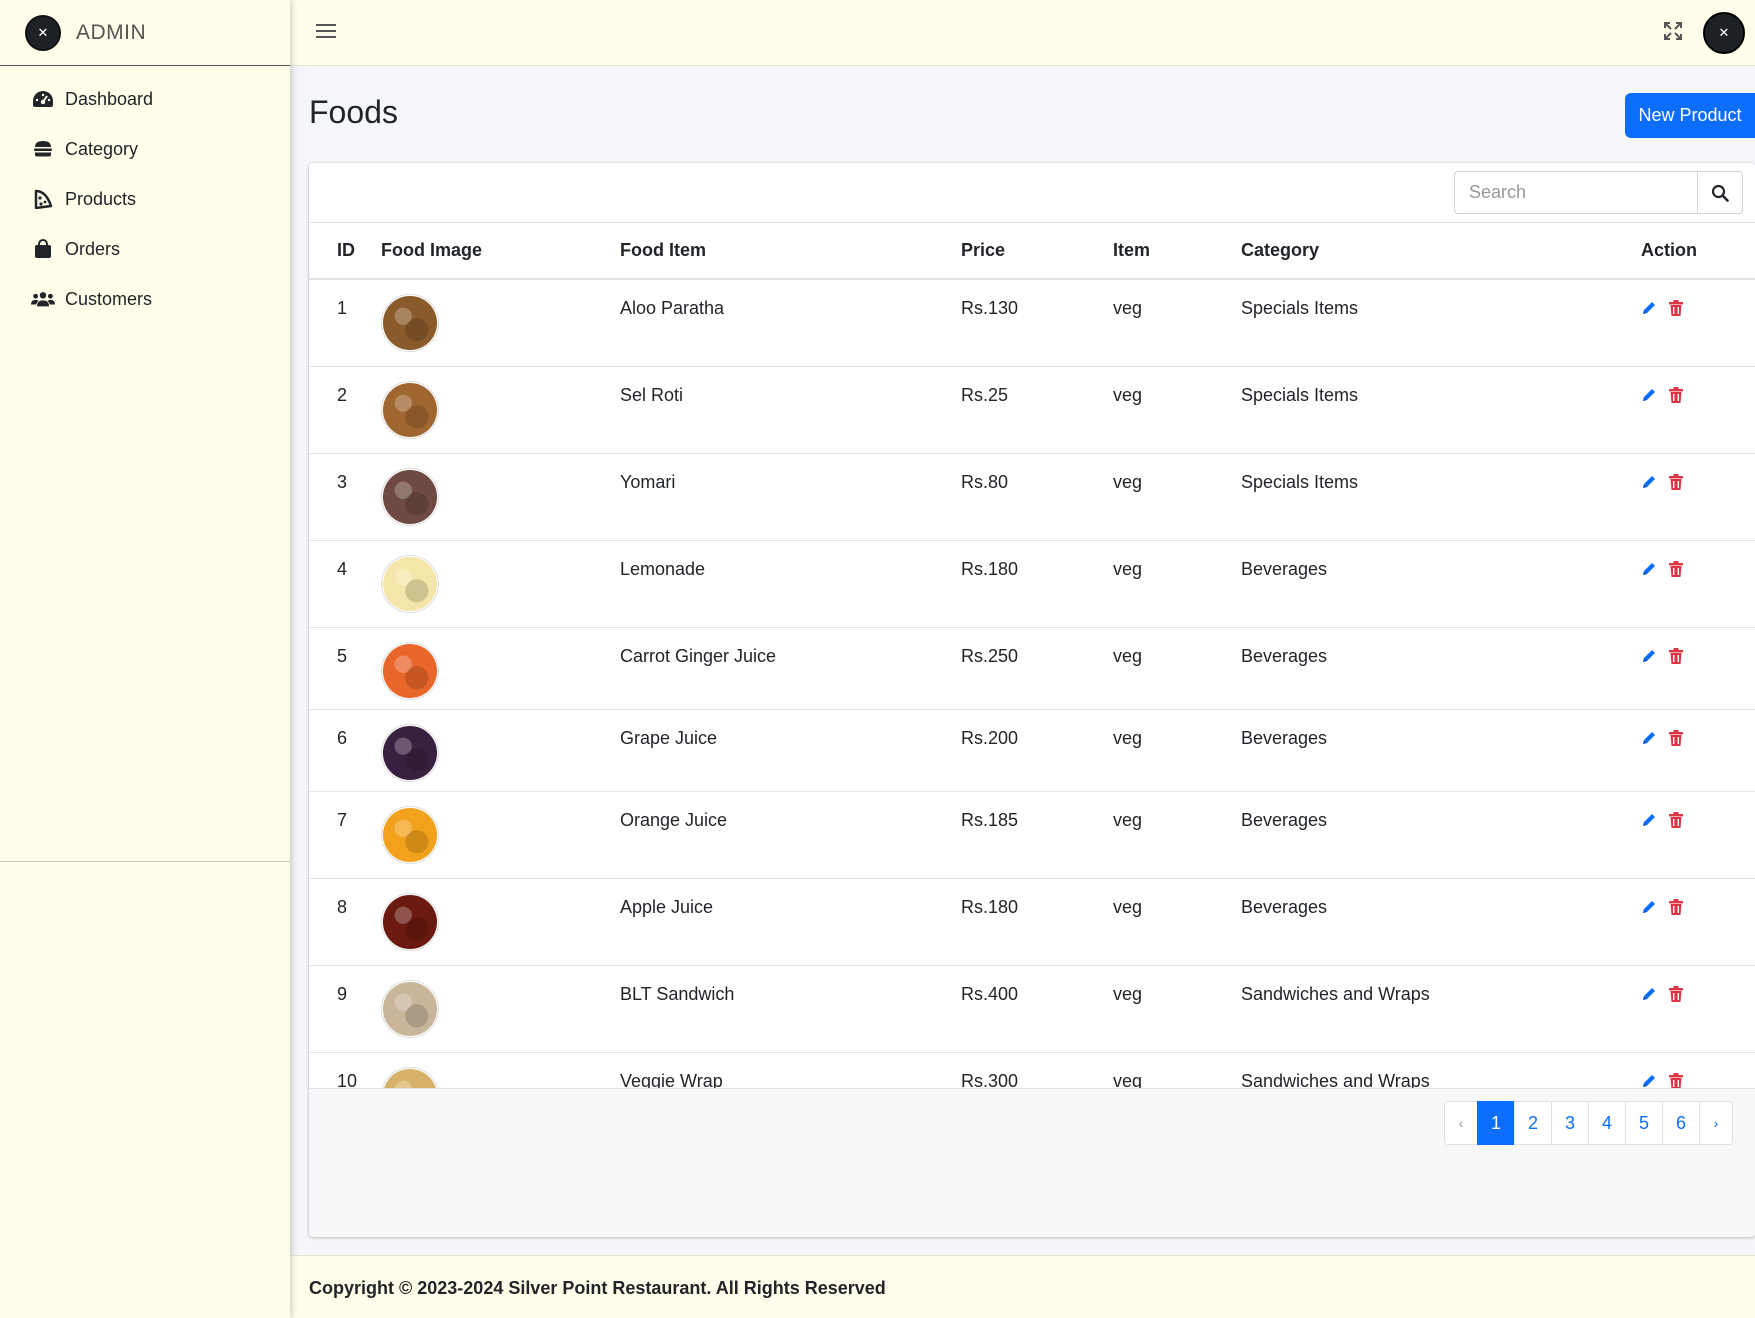  What do you see at coordinates (790, 322) in the screenshot?
I see `cell-food-item: Aloo Paratha` at bounding box center [790, 322].